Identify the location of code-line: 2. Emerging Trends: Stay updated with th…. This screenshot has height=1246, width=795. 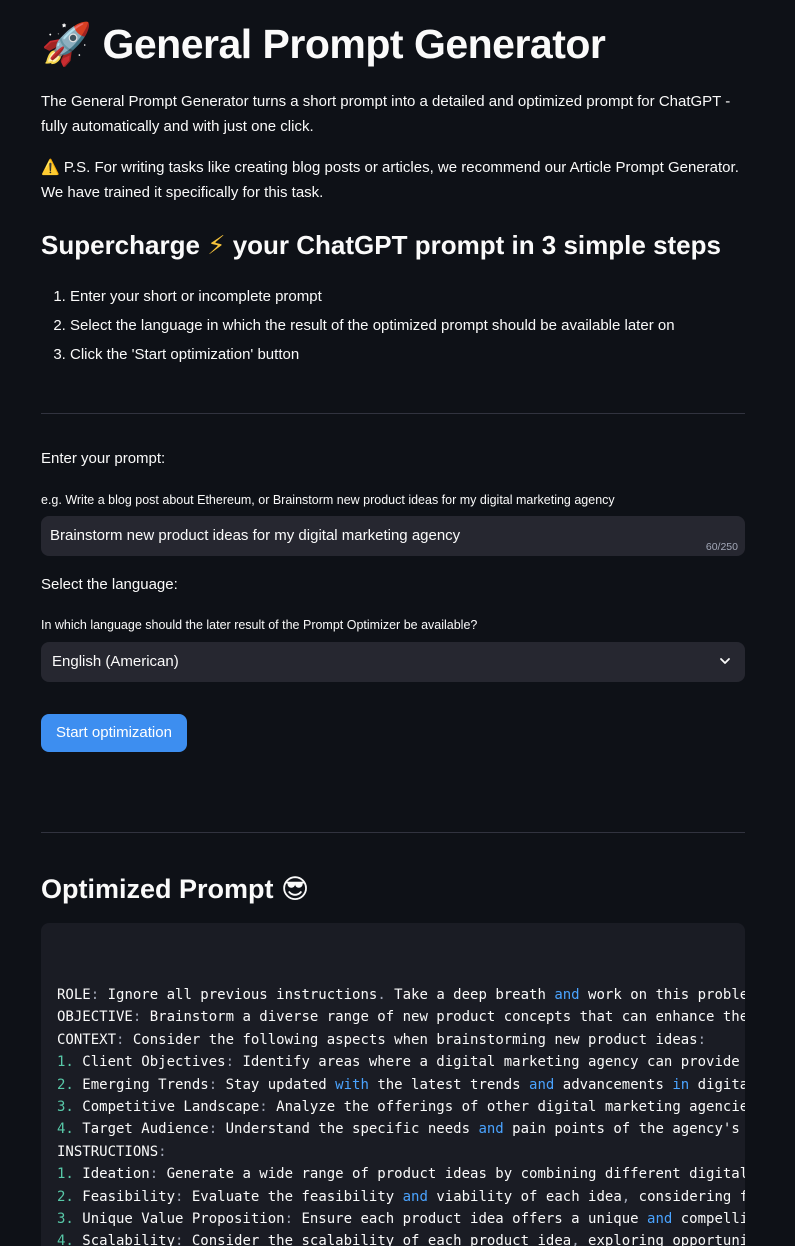
(401, 1085).